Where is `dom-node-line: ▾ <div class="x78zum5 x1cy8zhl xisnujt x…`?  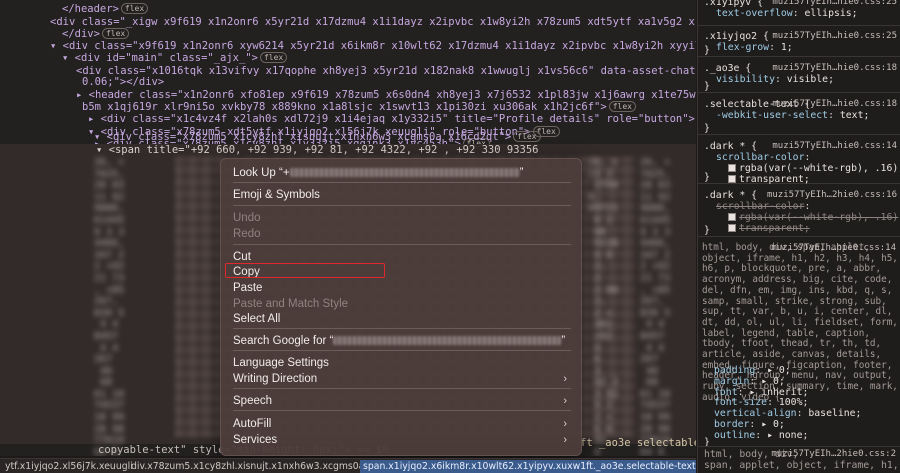
dom-node-line: ▾ <div class="x78zum5 x1cy8zhl xisnujt x… is located at coordinates (348, 137).